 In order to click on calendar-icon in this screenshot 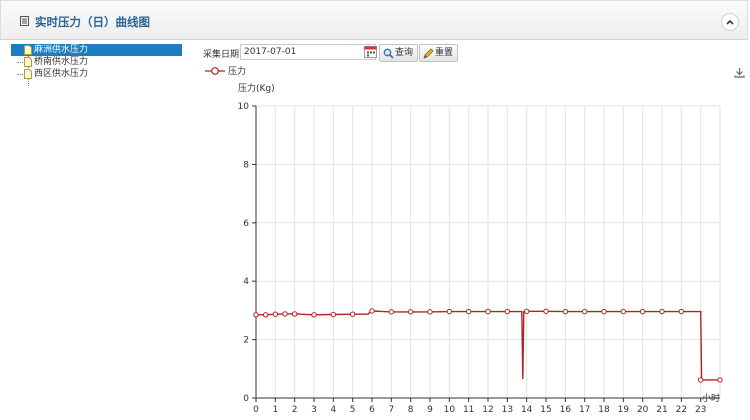, I will do `click(370, 51)`.